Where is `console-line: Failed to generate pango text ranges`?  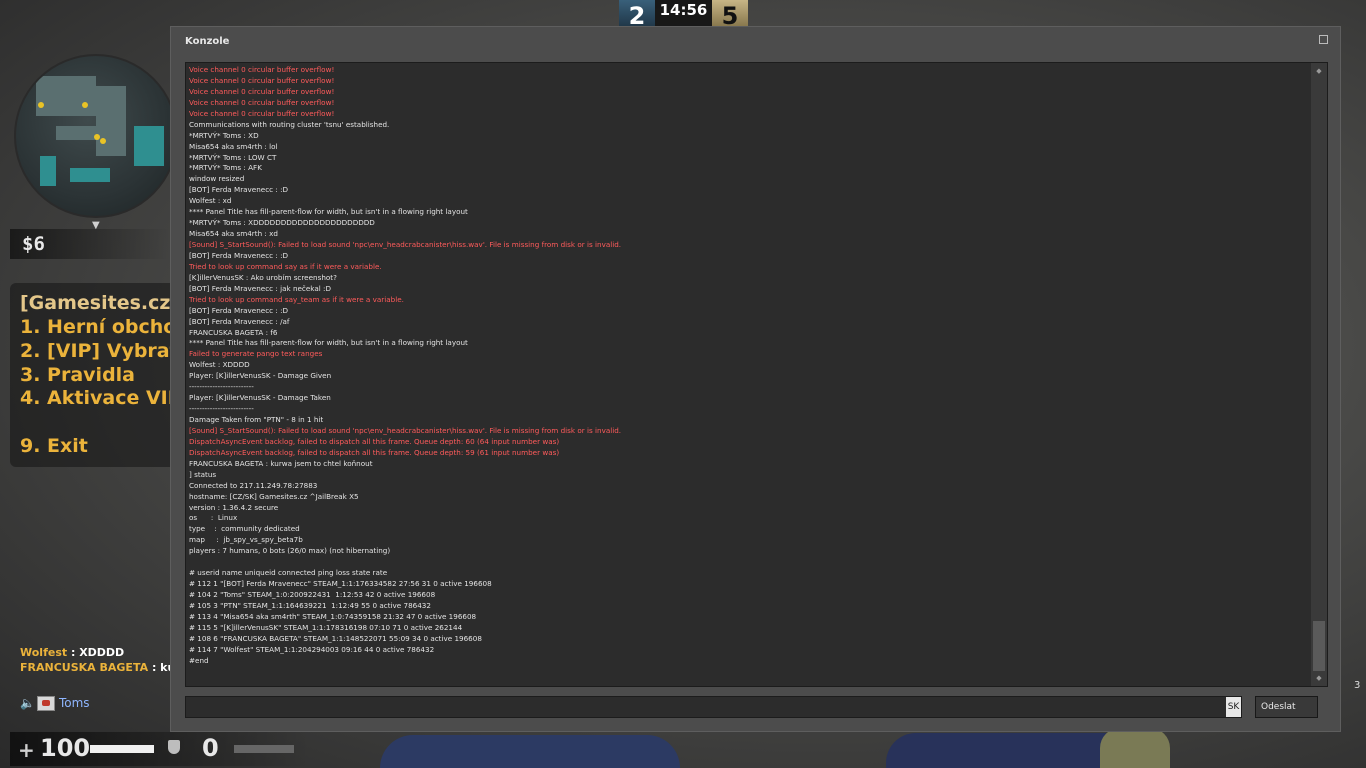 console-line: Failed to generate pango text ranges is located at coordinates (256, 354).